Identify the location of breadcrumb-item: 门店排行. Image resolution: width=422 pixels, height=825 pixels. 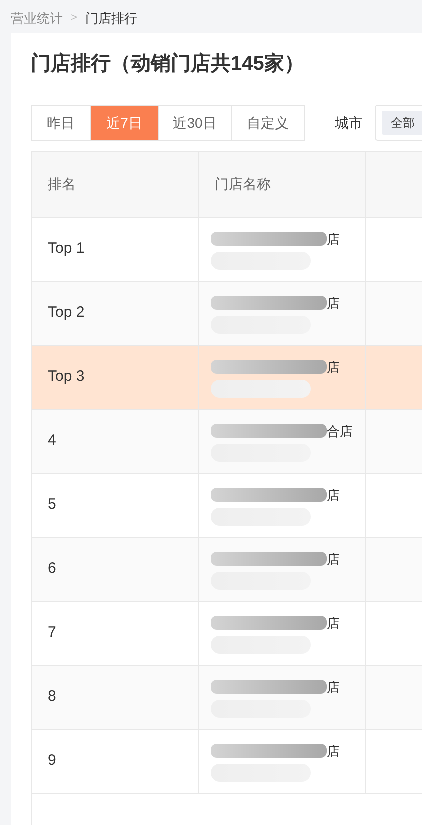
(111, 19).